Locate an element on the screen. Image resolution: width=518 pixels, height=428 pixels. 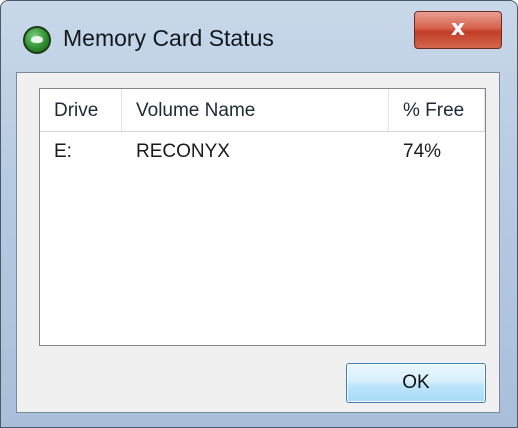
ok-button: OK is located at coordinates (416, 383).